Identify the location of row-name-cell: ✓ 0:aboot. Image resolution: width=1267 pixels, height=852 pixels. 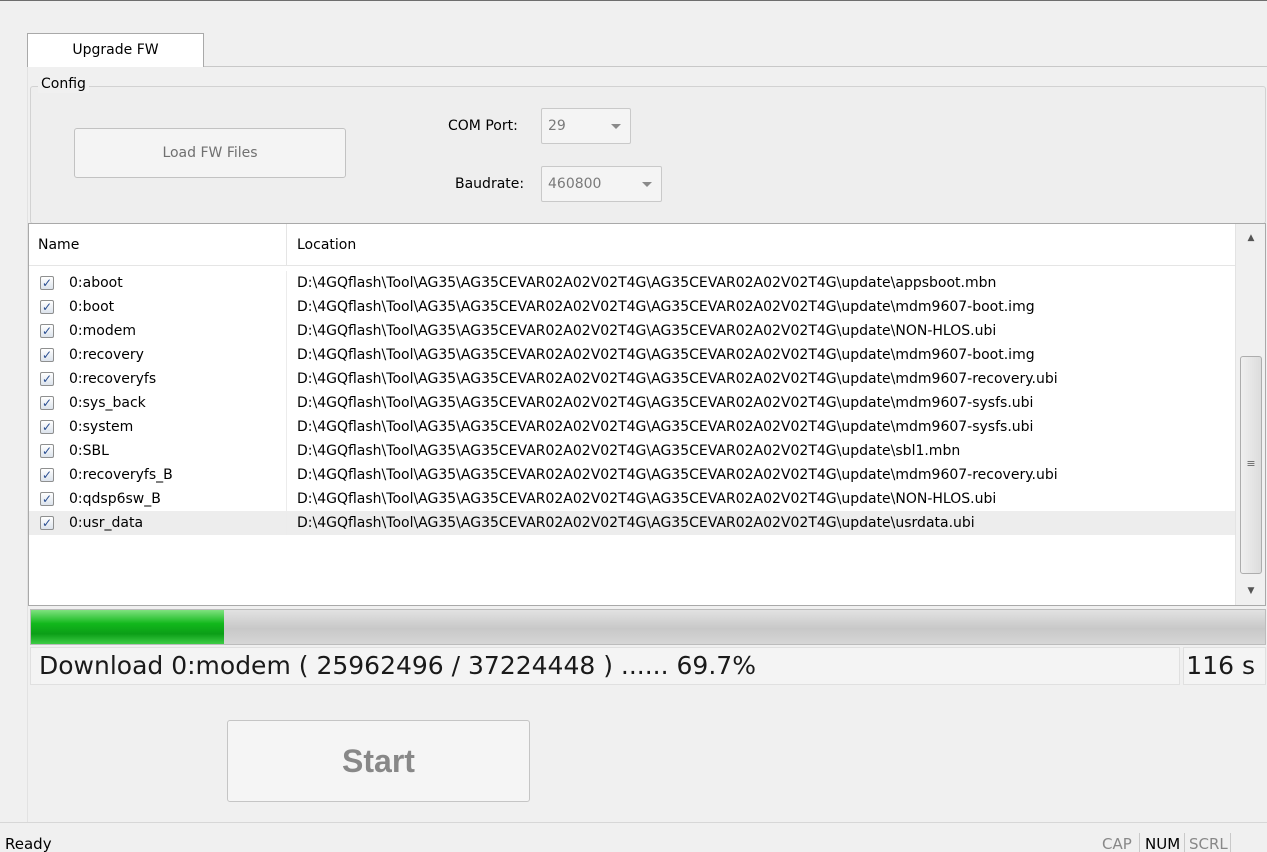
(158, 283).